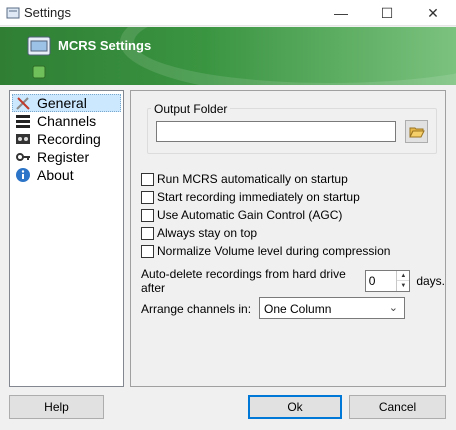  What do you see at coordinates (228, 13) in the screenshot?
I see `title-bar: Settings — ☐ ✕` at bounding box center [228, 13].